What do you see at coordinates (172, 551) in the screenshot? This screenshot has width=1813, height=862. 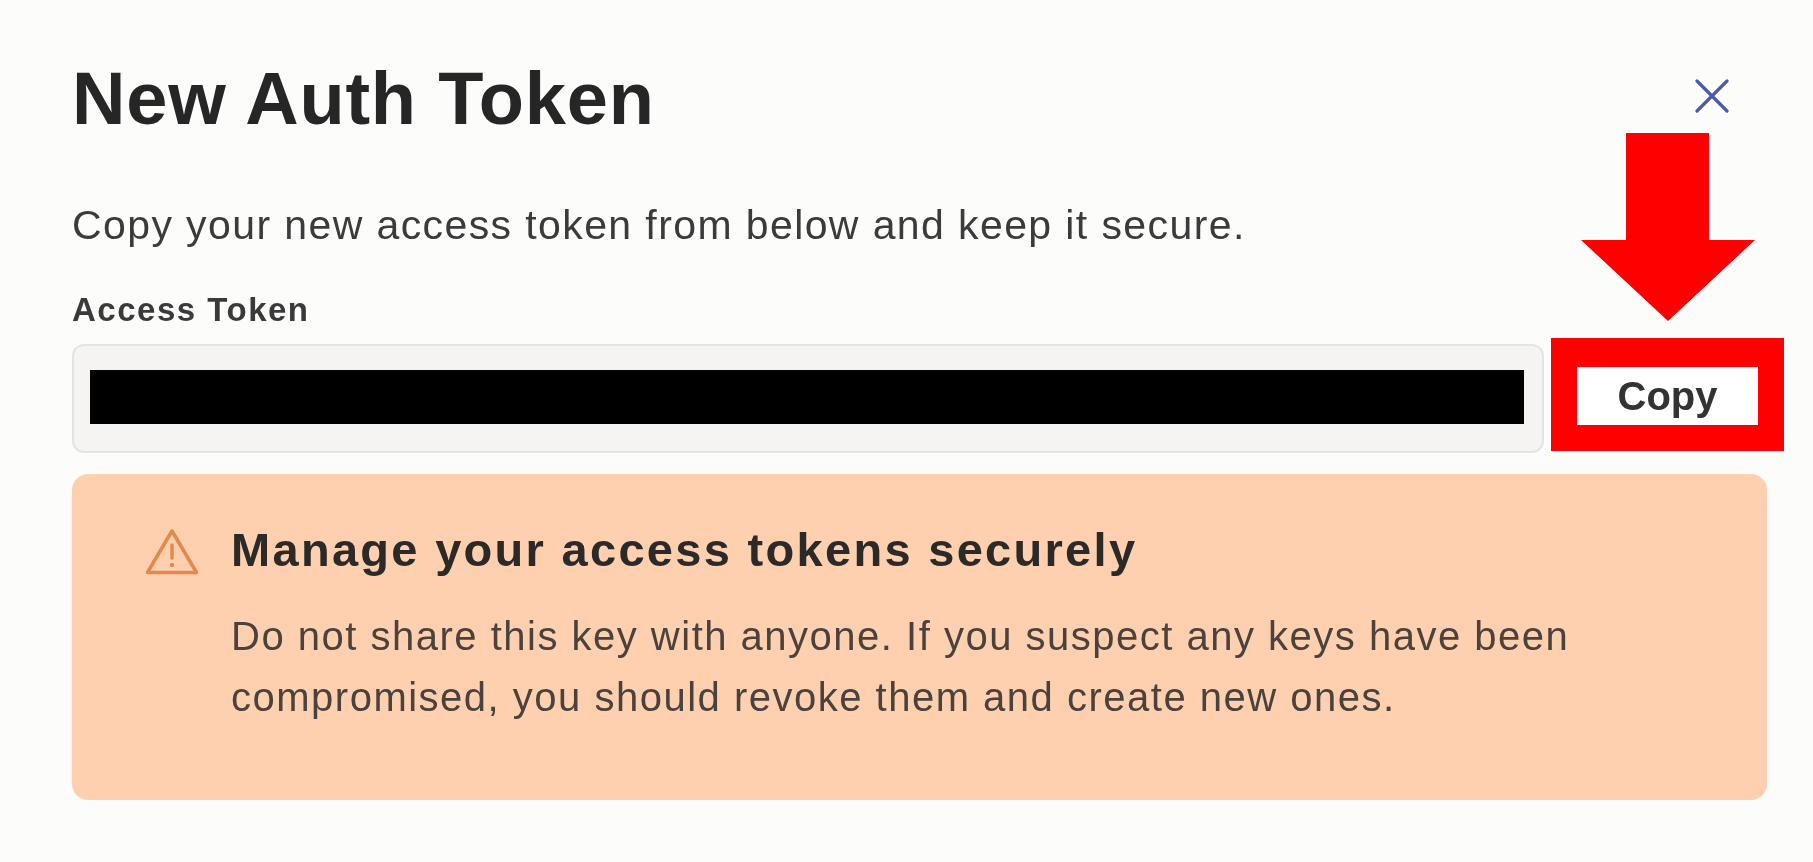 I see `warning-icon` at bounding box center [172, 551].